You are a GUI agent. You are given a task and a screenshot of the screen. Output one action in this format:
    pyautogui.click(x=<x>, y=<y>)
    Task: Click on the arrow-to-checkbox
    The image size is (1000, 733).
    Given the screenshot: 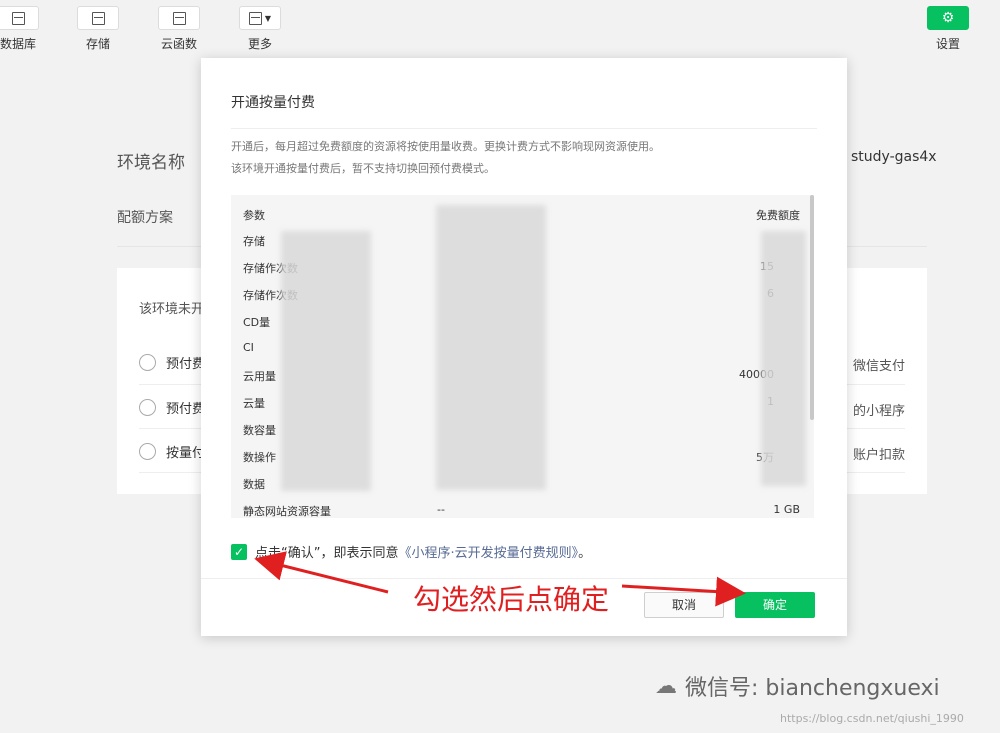 What is the action you would take?
    pyautogui.click(x=321, y=572)
    